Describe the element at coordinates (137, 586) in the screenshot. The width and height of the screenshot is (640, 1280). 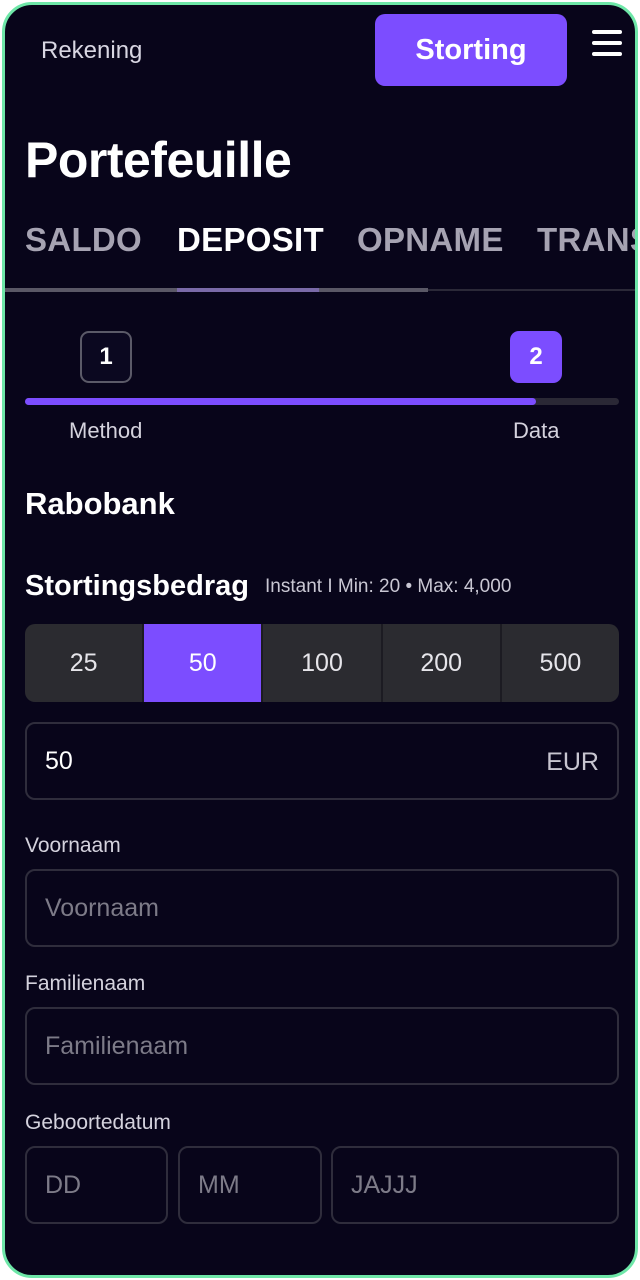
I see `amount-title: Stortingsbedrag` at that location.